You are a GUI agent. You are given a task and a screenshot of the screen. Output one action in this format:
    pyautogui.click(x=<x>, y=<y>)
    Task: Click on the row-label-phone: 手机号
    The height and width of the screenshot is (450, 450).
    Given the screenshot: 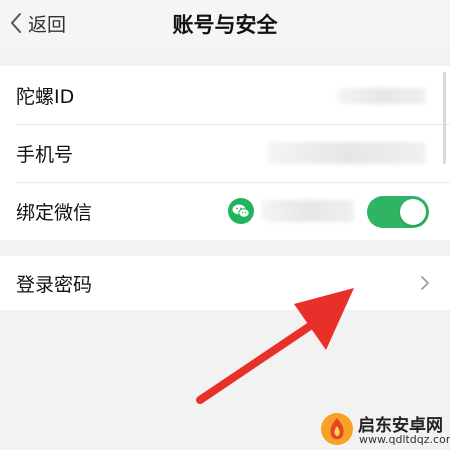 What is the action you would take?
    pyautogui.click(x=45, y=154)
    